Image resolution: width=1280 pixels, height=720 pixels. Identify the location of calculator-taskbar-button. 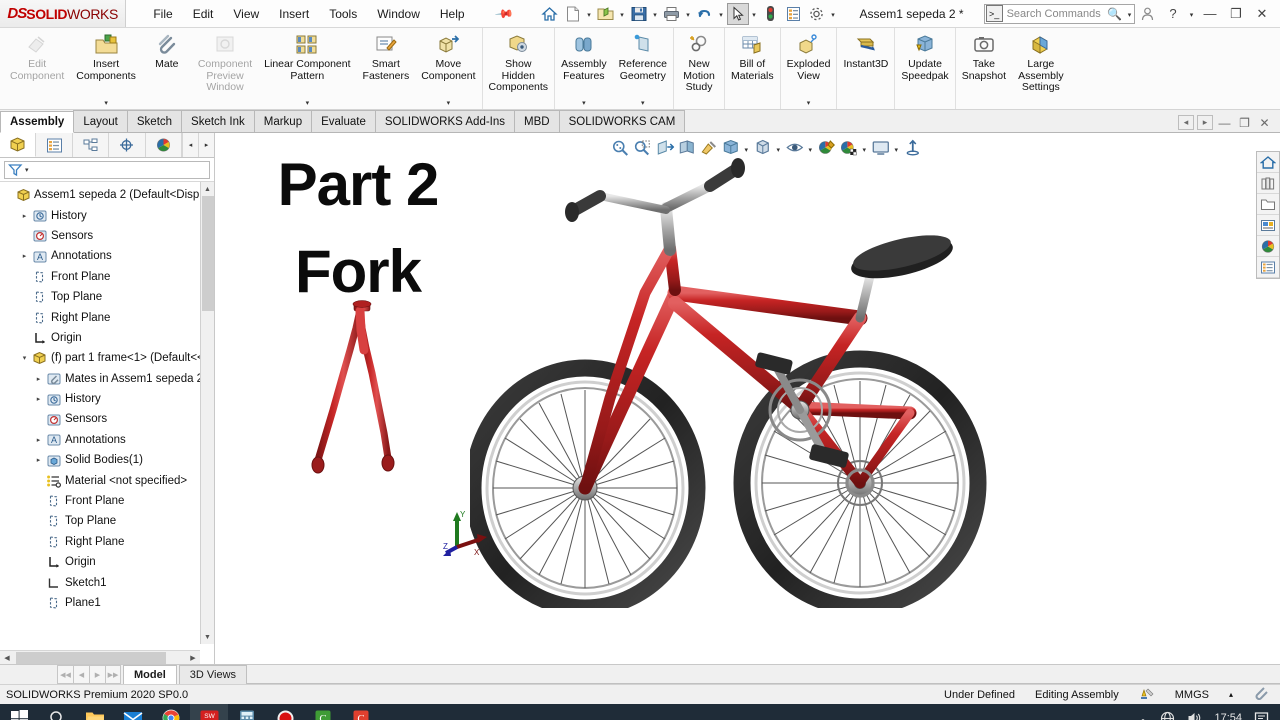
(247, 712).